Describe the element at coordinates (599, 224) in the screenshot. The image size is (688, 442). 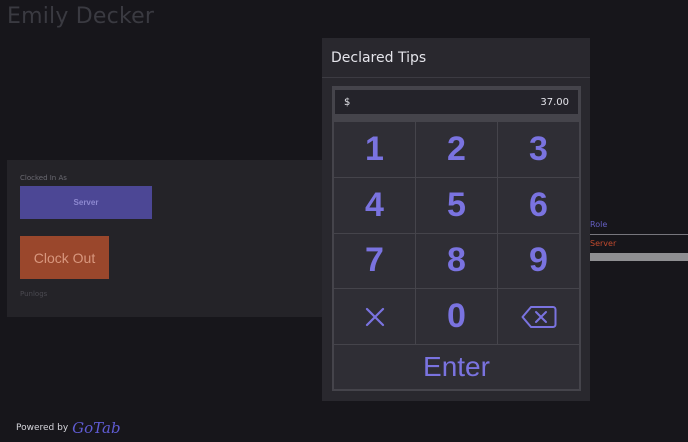
I see `role-column-header: Role` at that location.